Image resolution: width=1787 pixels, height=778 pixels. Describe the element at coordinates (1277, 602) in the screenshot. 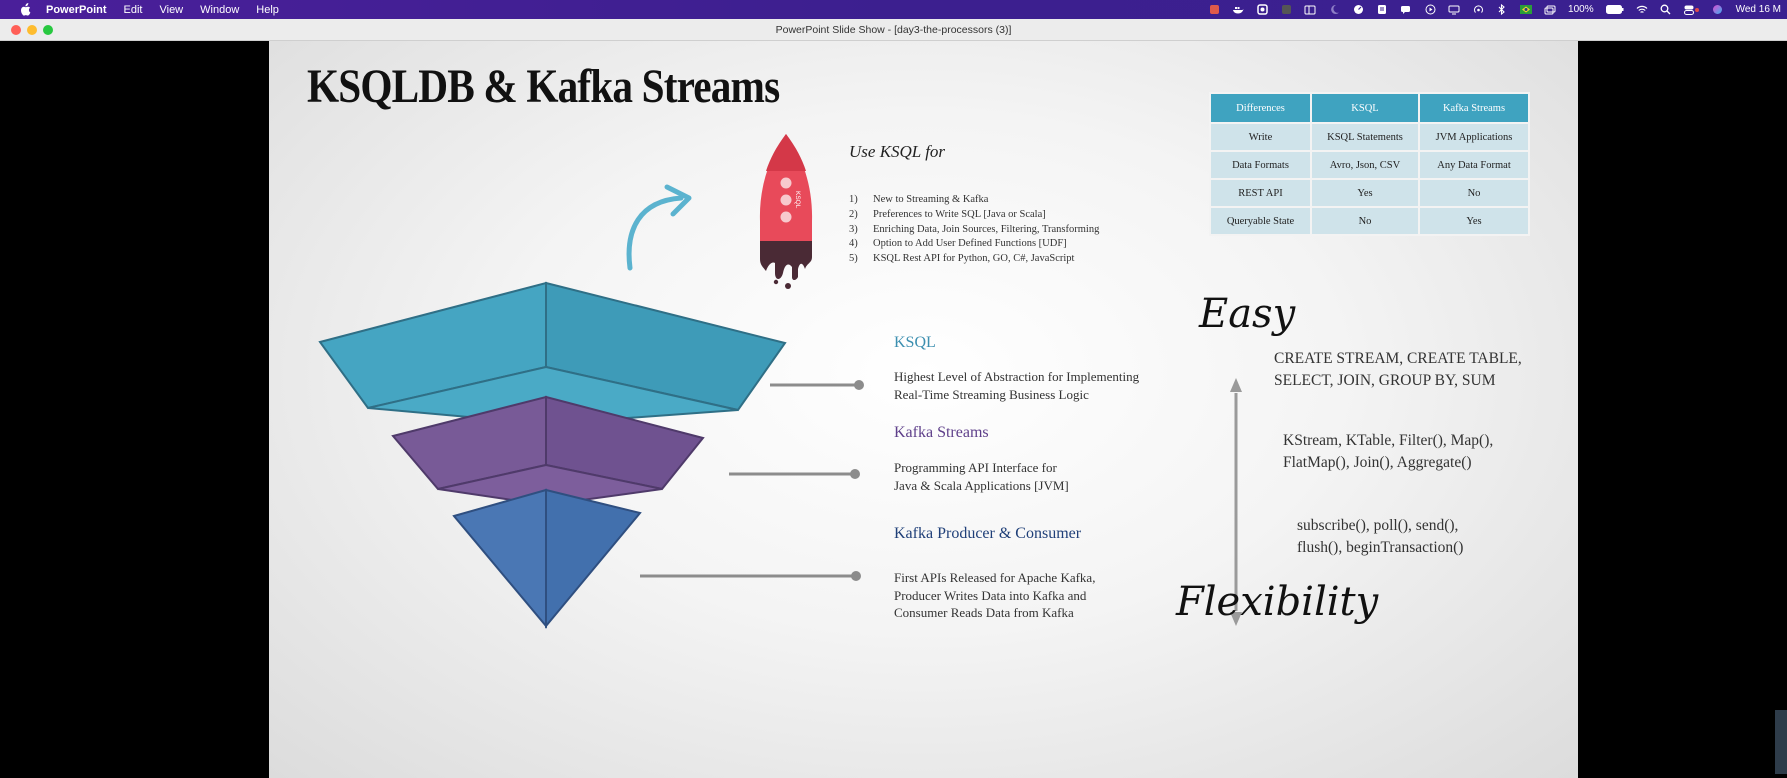

I see `flexibility-label: Flexibility` at that location.